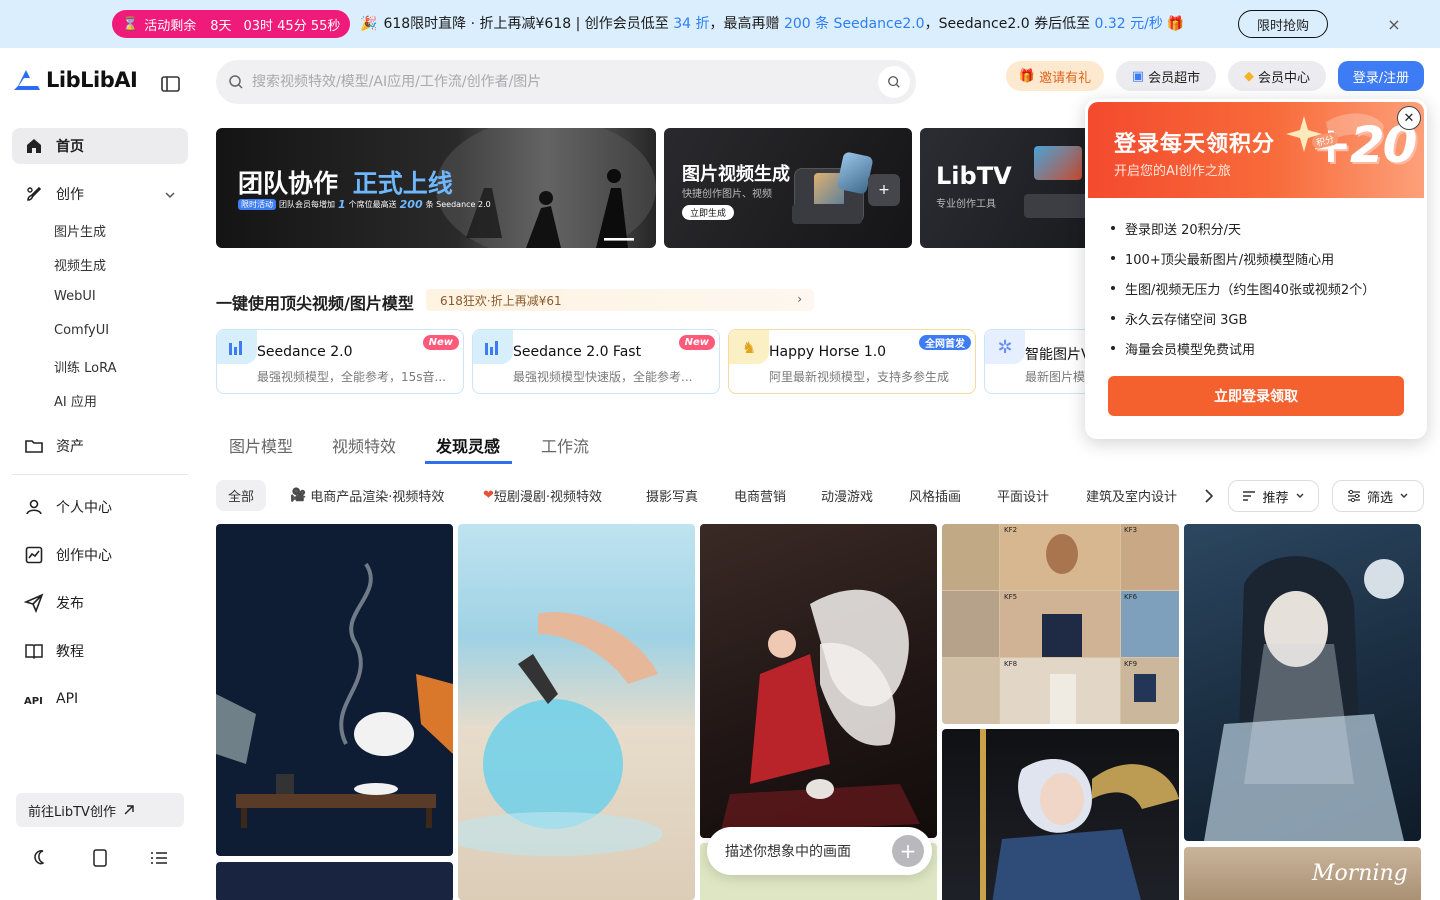 Image resolution: width=1440 pixels, height=900 pixels. Describe the element at coordinates (70, 147) in the screenshot. I see `sidebar-item-label: 首页` at that location.